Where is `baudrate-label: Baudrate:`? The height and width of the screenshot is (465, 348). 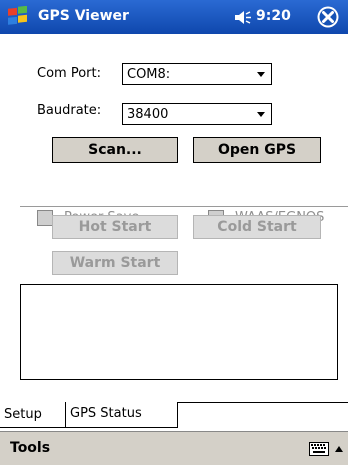
baudrate-label: Baudrate: is located at coordinates (69, 110).